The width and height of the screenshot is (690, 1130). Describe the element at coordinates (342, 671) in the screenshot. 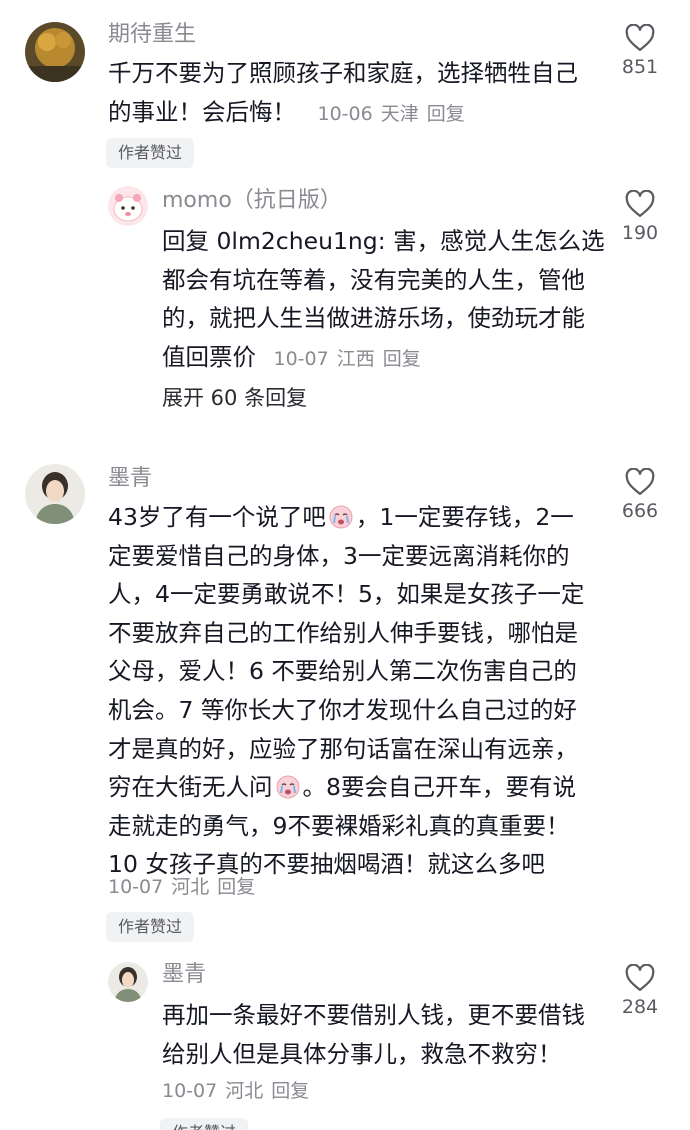

I see `text-line: 父母，爱人！6 不要给别人第二次伤害自己的` at that location.